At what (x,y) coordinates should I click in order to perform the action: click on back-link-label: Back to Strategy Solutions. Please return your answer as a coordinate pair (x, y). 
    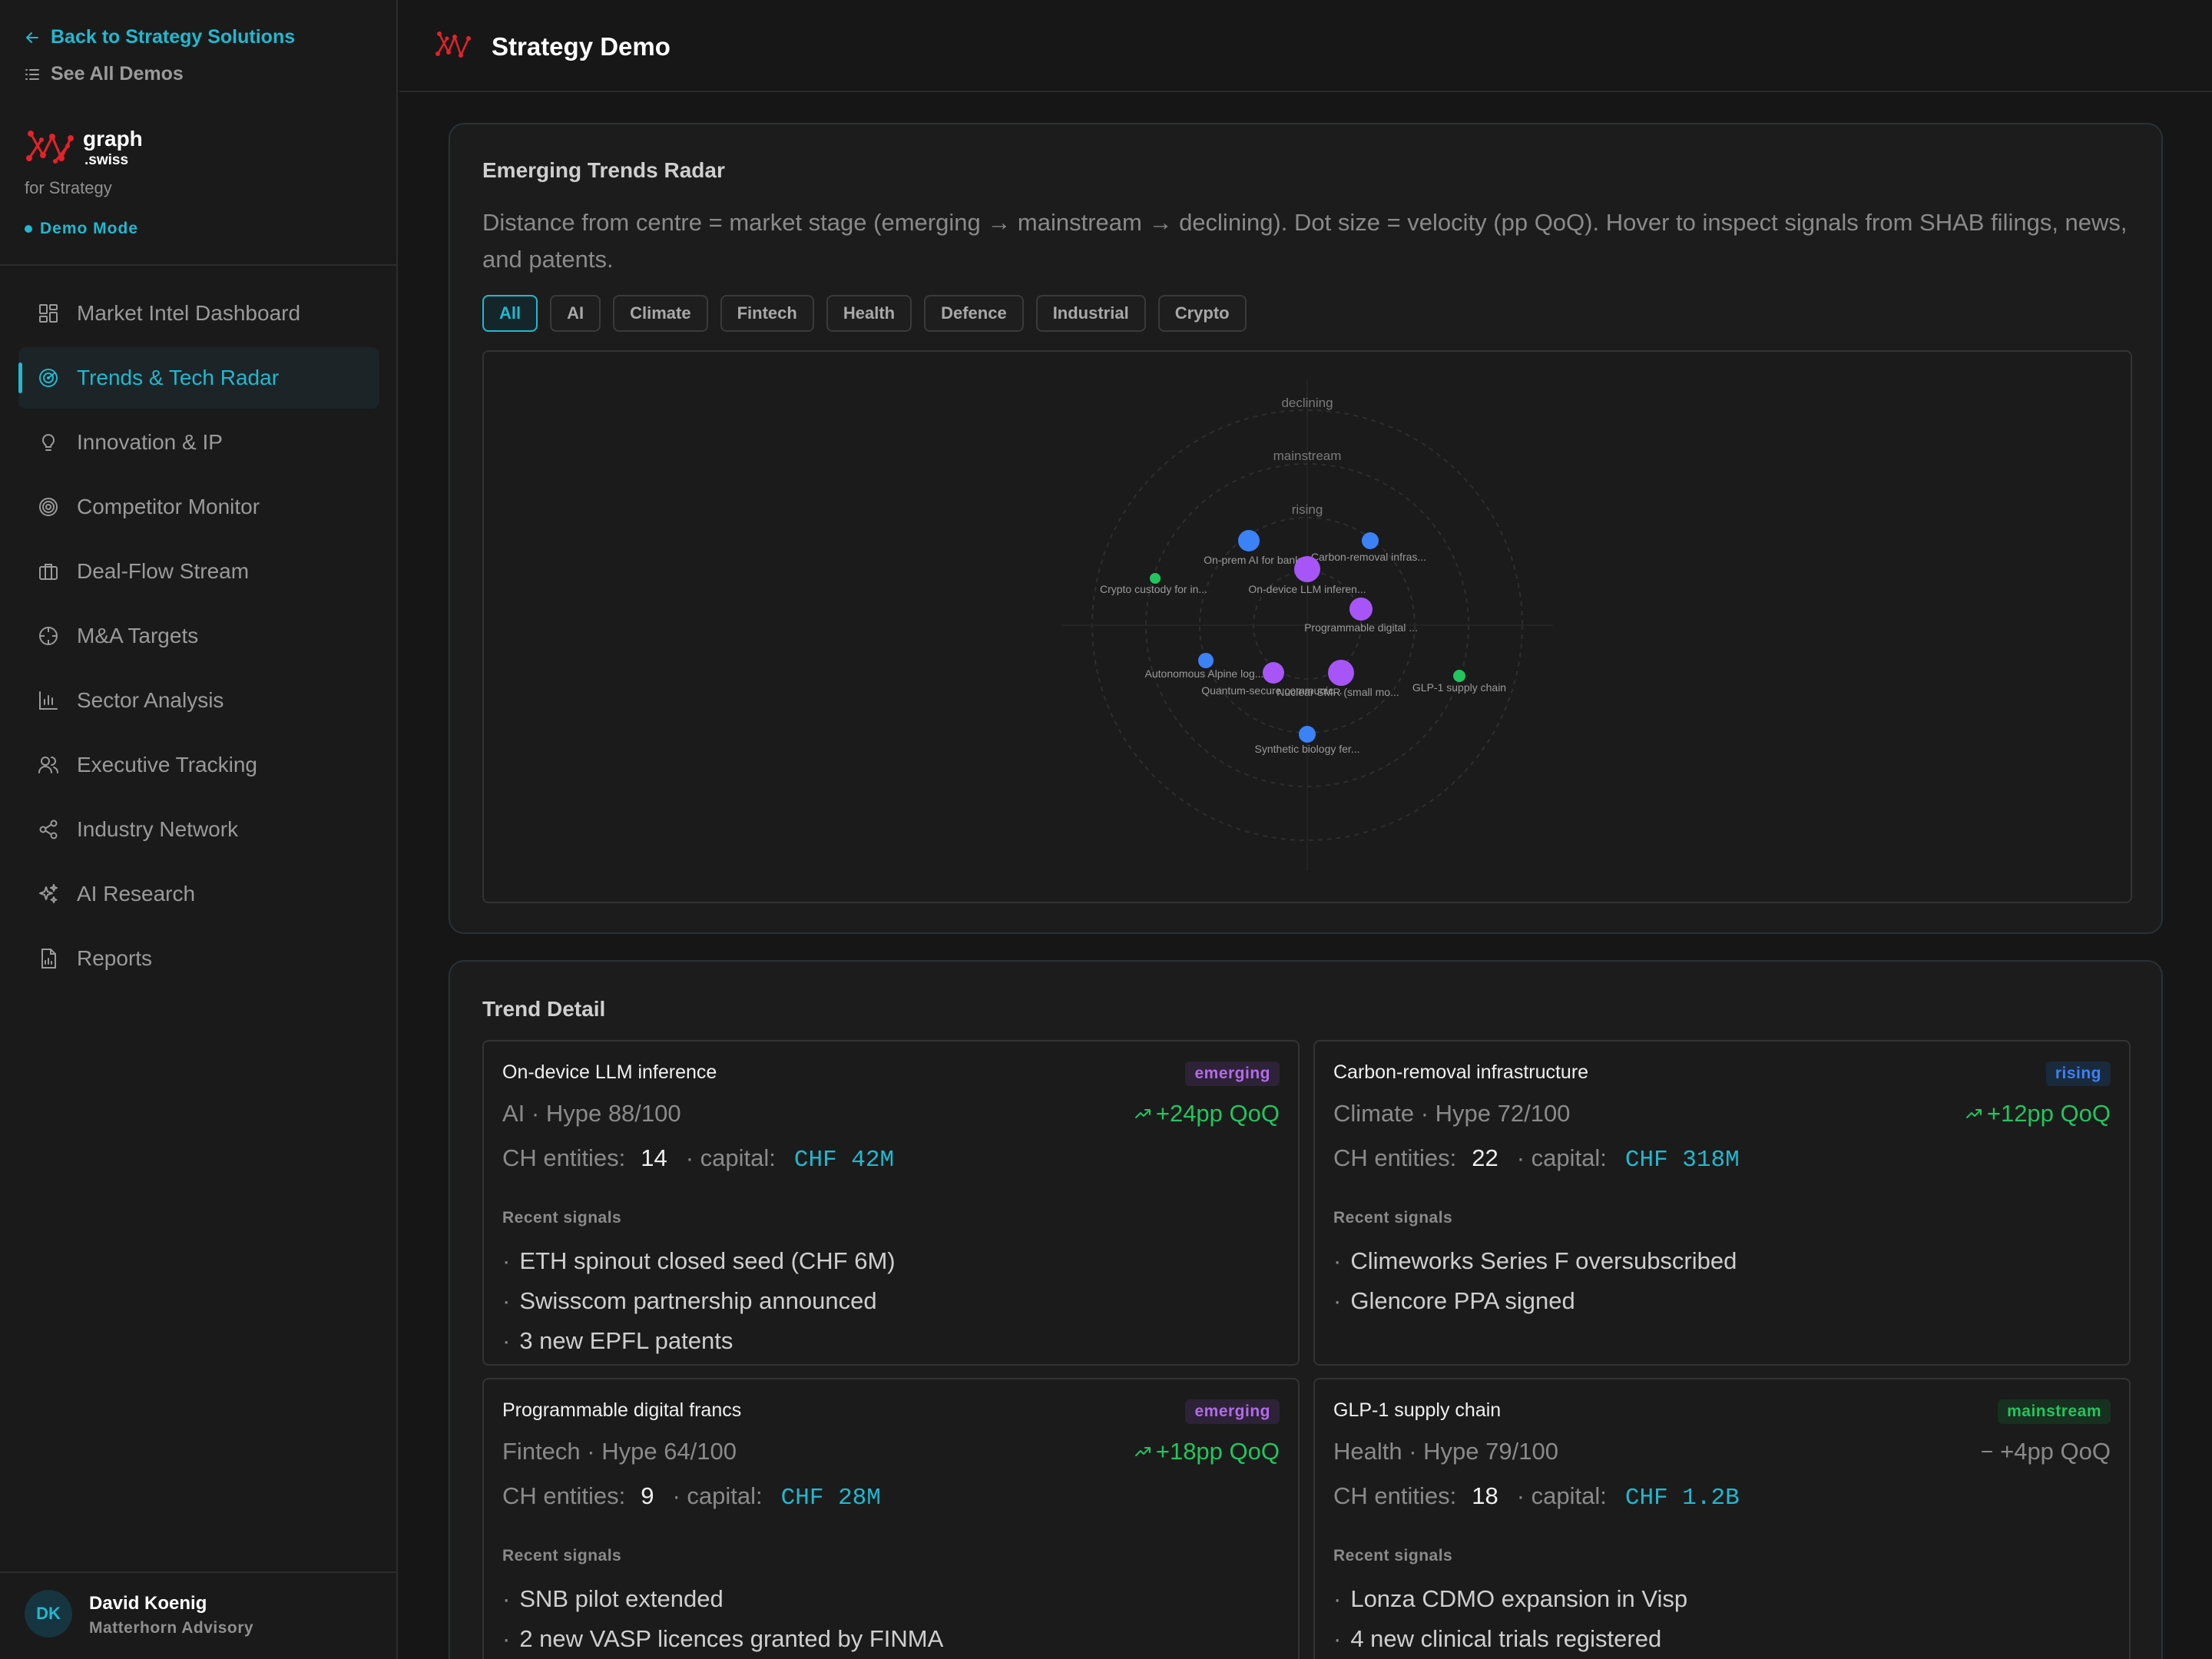
    Looking at the image, I should click on (173, 37).